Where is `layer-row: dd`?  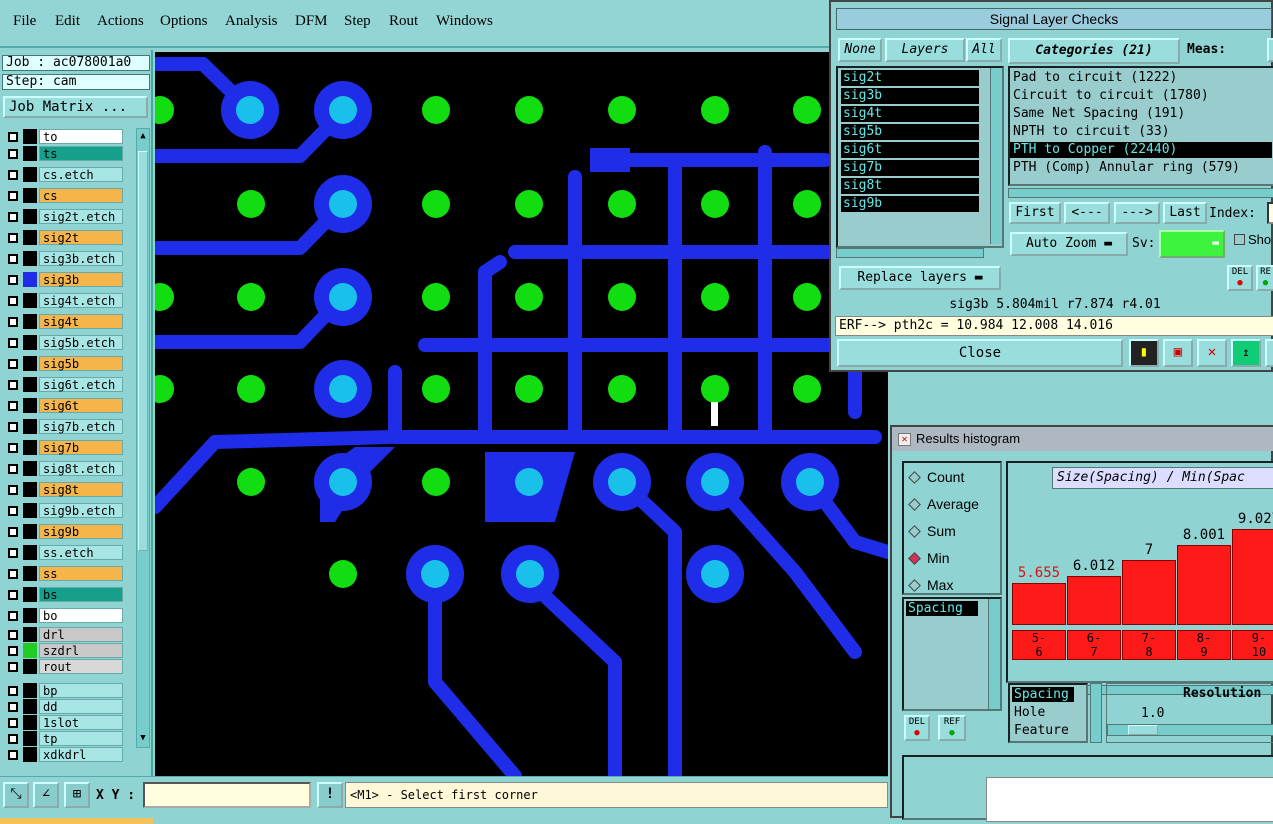
layer-row: dd is located at coordinates (63, 706).